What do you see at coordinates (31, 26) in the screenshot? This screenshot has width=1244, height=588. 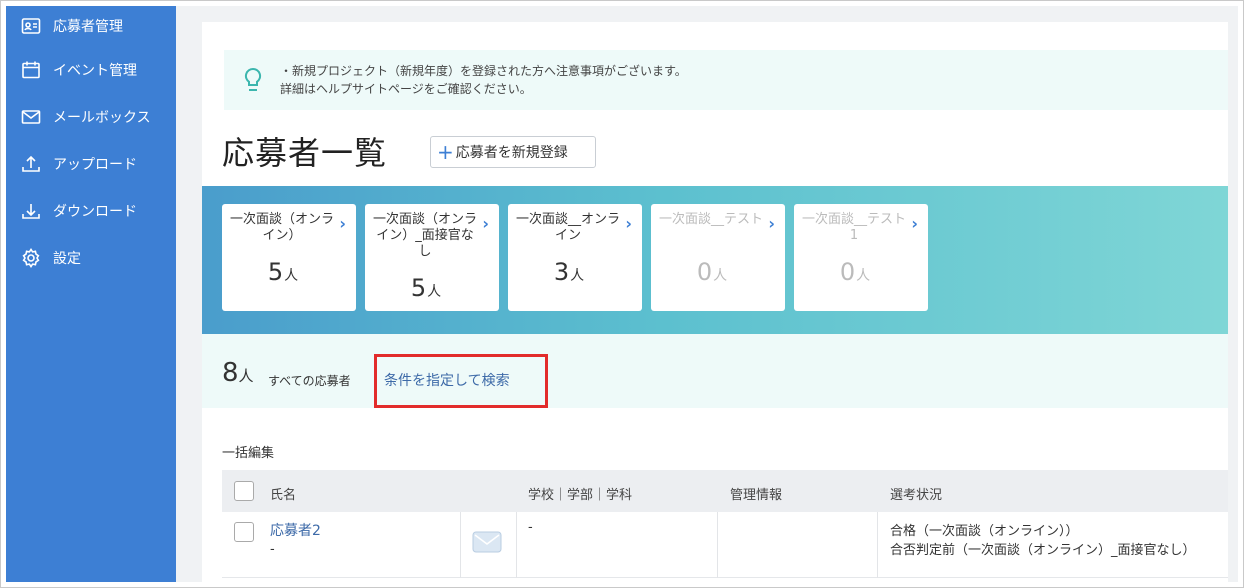 I see `id-card-icon` at bounding box center [31, 26].